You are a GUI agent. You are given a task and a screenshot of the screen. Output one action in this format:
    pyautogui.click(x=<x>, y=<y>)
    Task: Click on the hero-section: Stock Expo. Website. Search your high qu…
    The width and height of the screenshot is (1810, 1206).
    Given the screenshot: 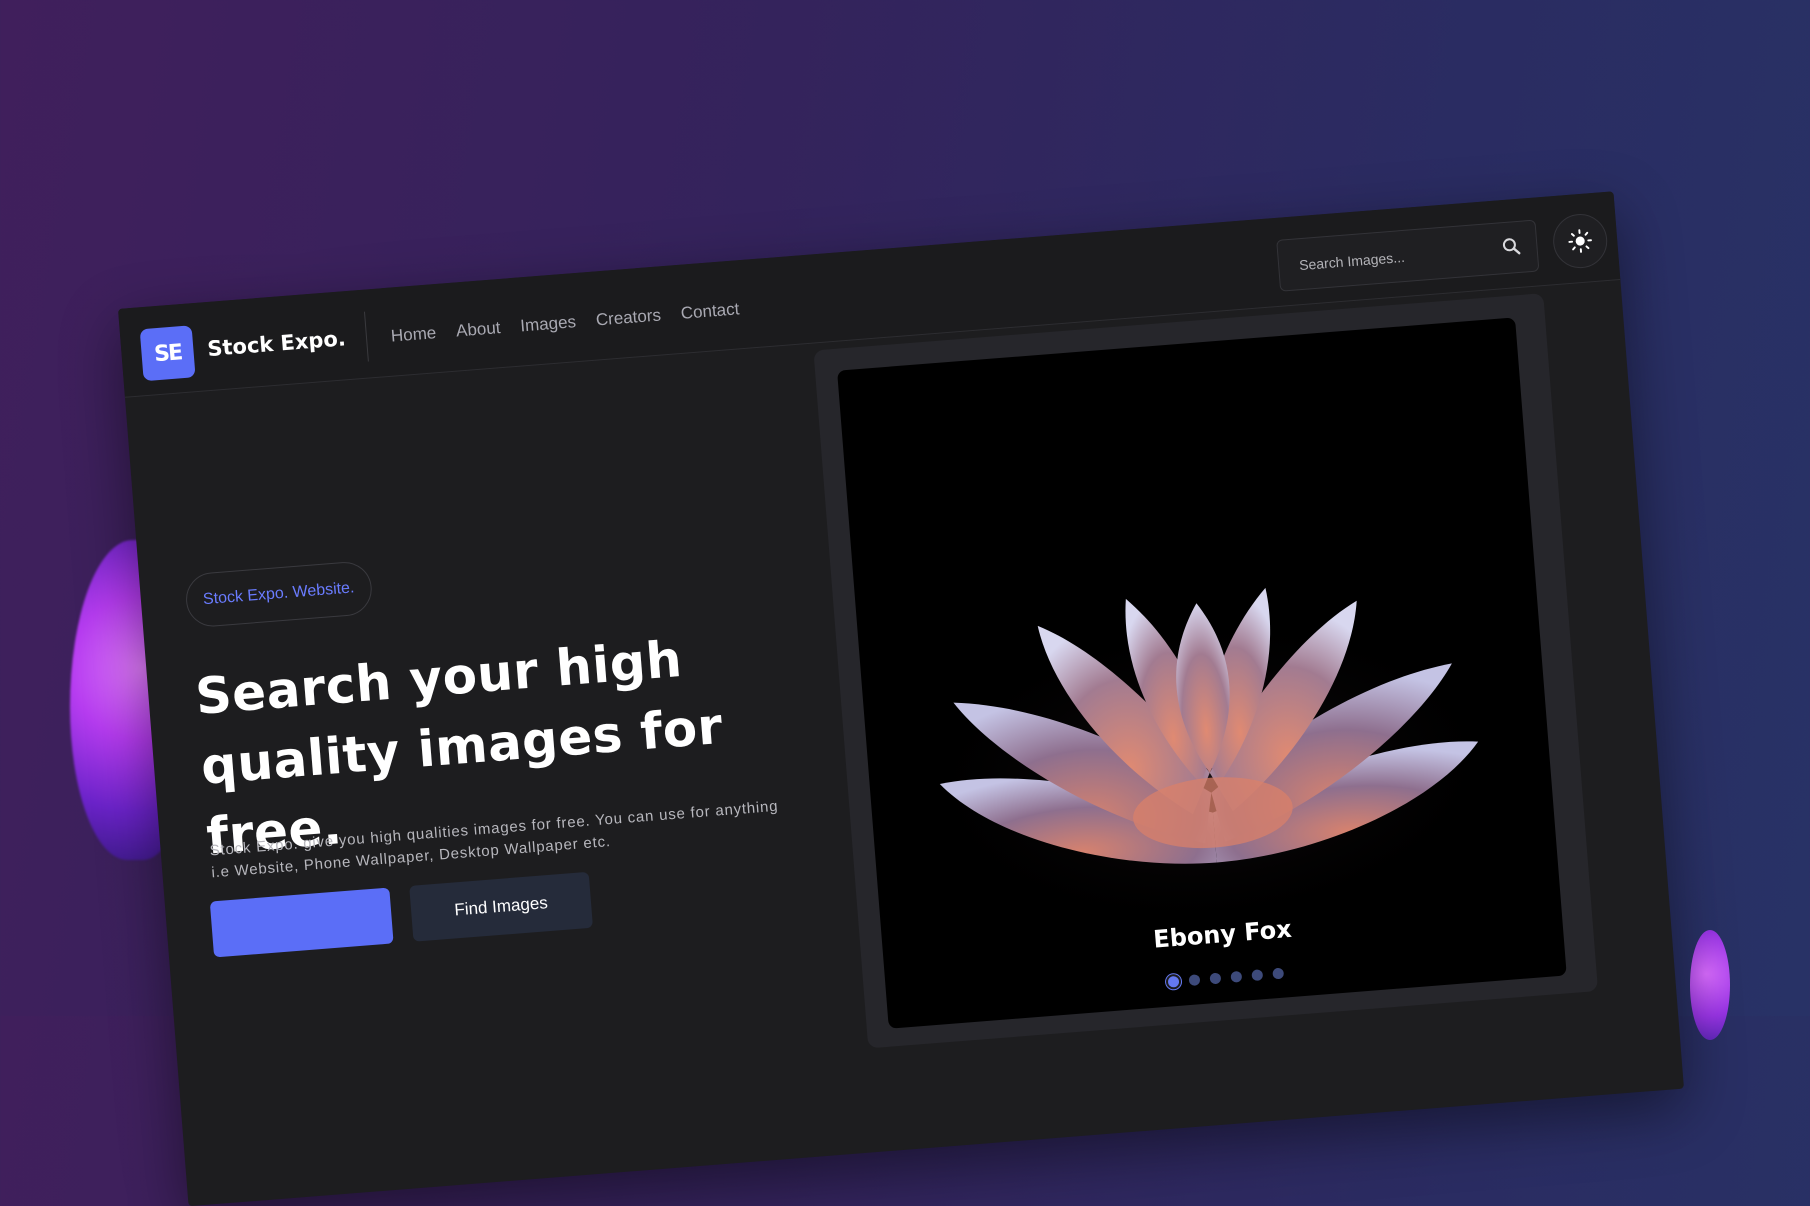 What is the action you would take?
    pyautogui.click(x=508, y=549)
    